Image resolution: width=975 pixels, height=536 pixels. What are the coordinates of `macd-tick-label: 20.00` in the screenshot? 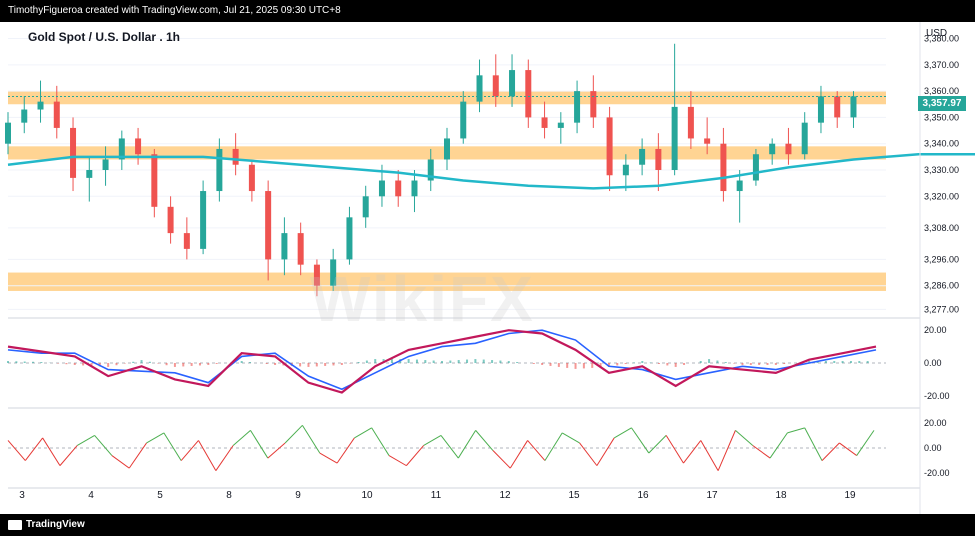 It's located at (935, 330).